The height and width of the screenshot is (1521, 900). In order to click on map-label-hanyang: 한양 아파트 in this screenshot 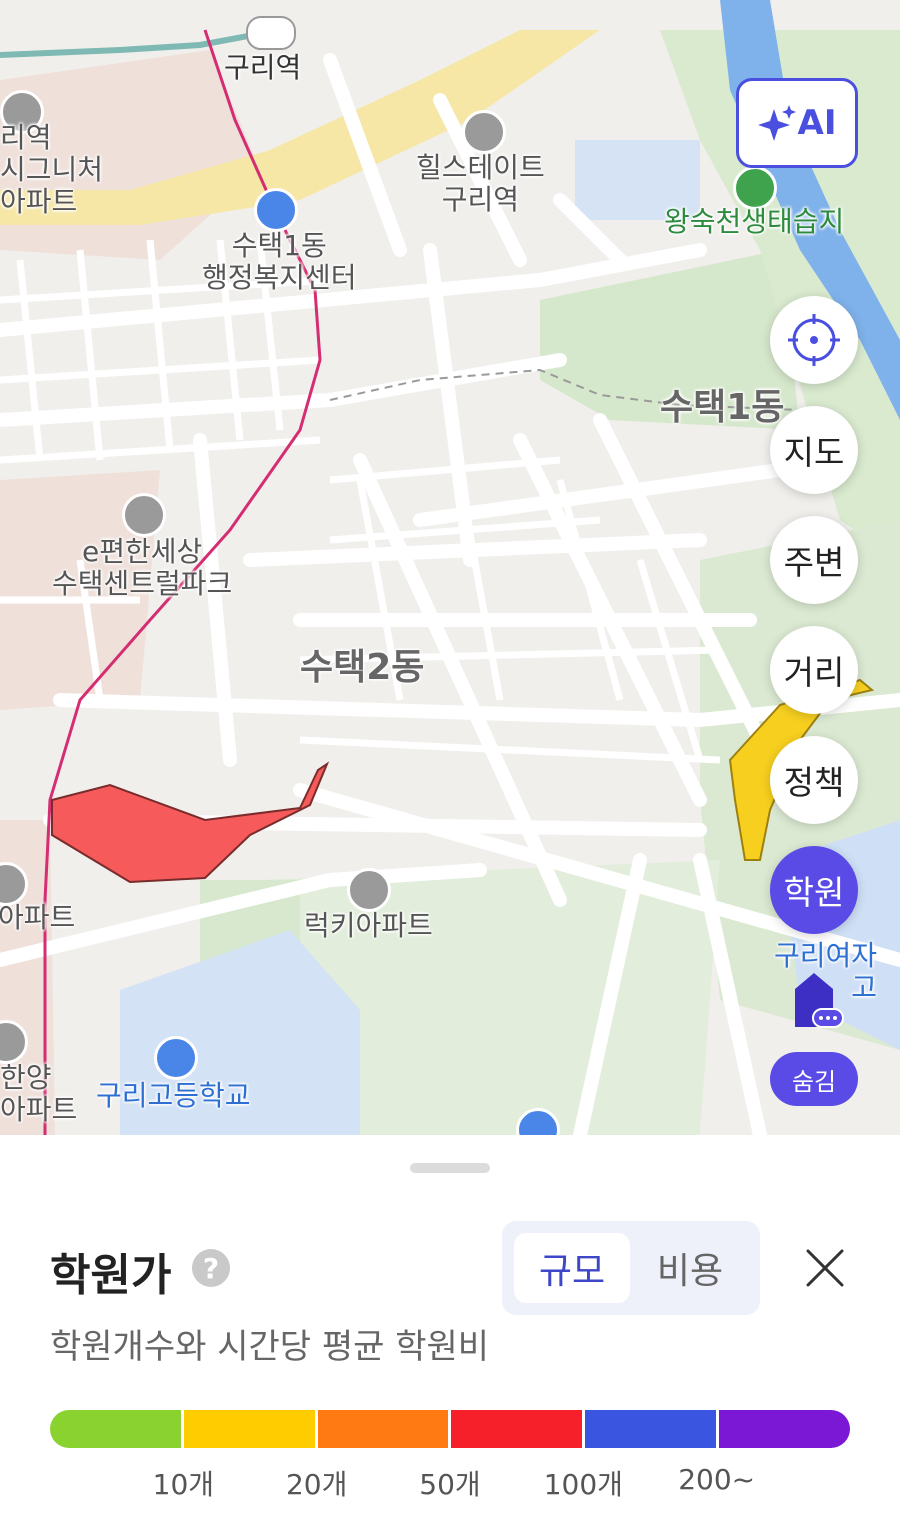, I will do `click(38, 1094)`.